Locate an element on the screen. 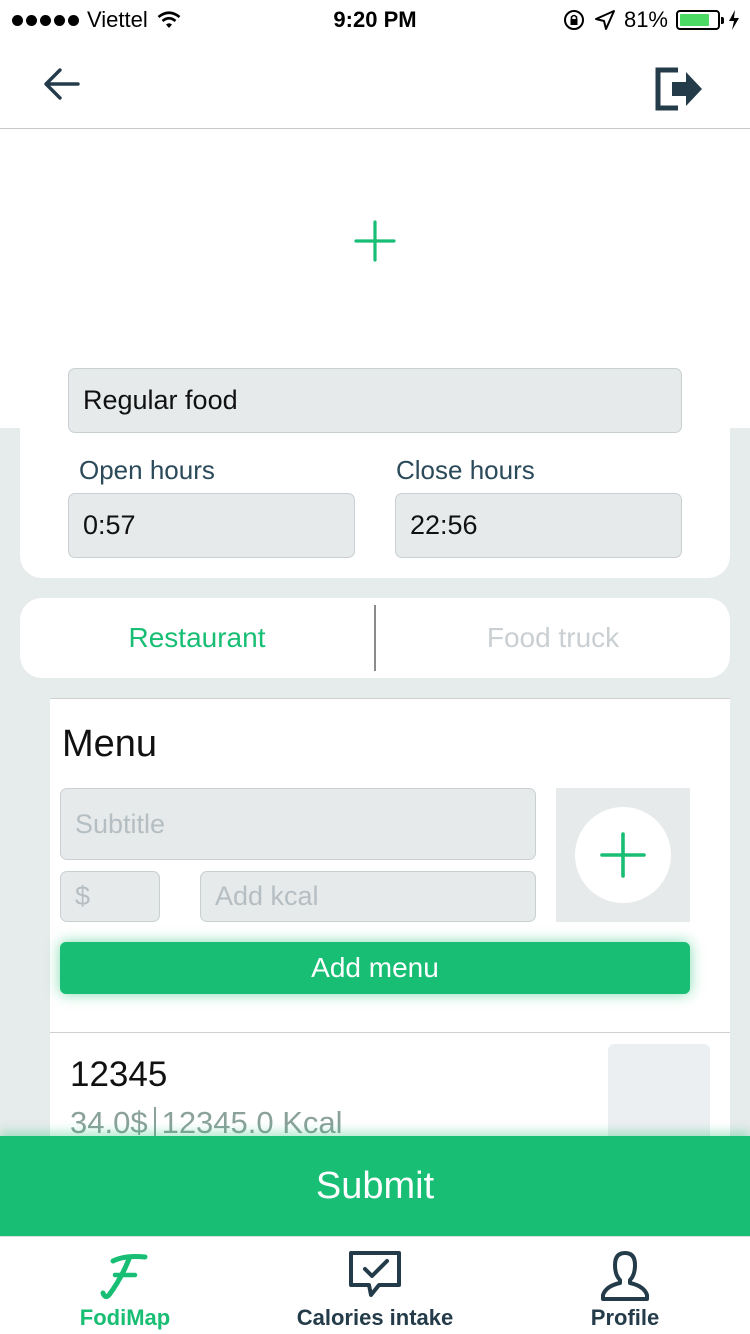 Image resolution: width=750 pixels, height=1334 pixels. tab-label-calories-intake: Calories intake is located at coordinates (375, 1317).